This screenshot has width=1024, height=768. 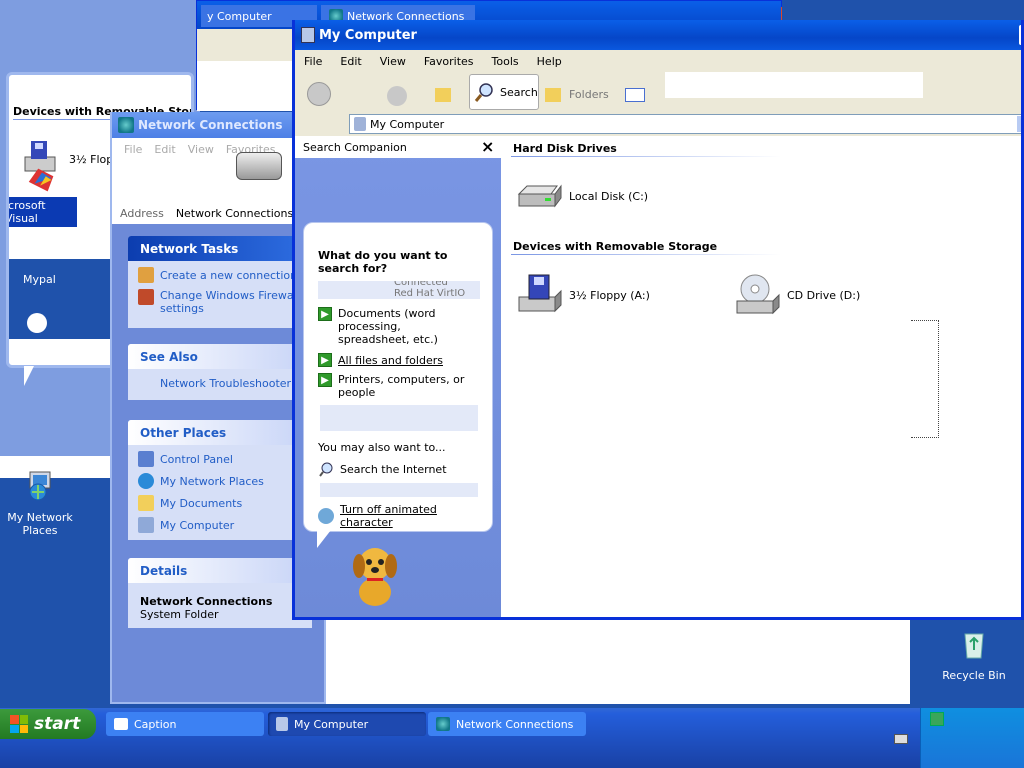 What do you see at coordinates (565, 148) in the screenshot?
I see `section-hard-disk-drives: Hard Disk Drives` at bounding box center [565, 148].